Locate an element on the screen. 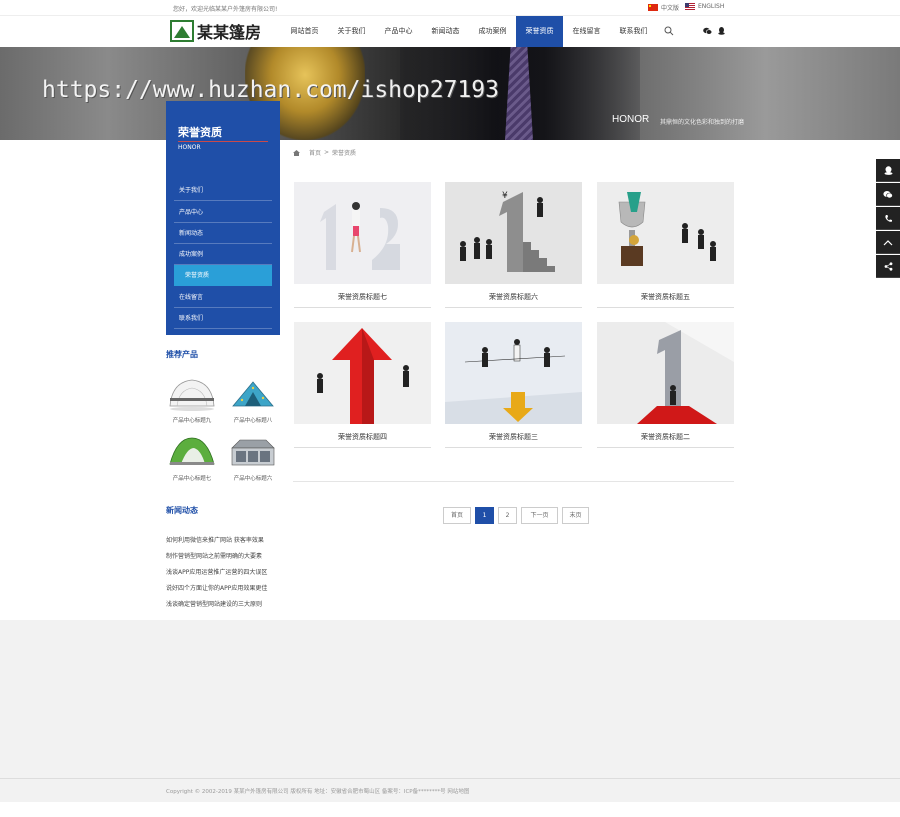 Image resolution: width=900 pixels, height=817 pixels. lang-cn-link: 中文版 is located at coordinates (663, 7).